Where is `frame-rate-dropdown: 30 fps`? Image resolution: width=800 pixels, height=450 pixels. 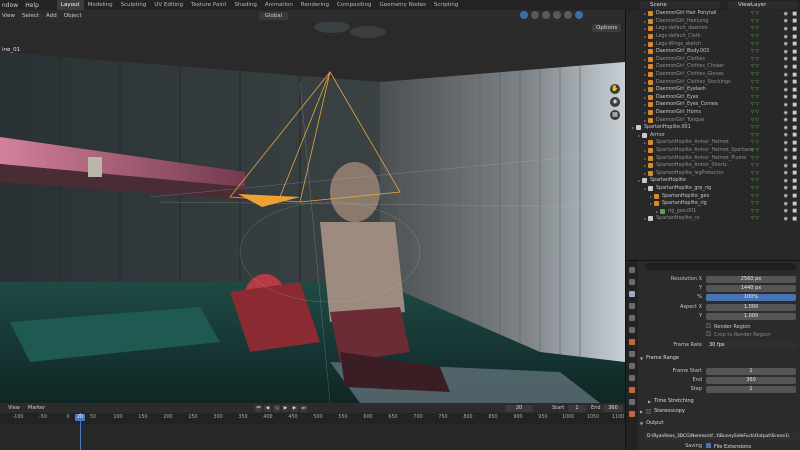 frame-rate-dropdown: 30 fps is located at coordinates (751, 345).